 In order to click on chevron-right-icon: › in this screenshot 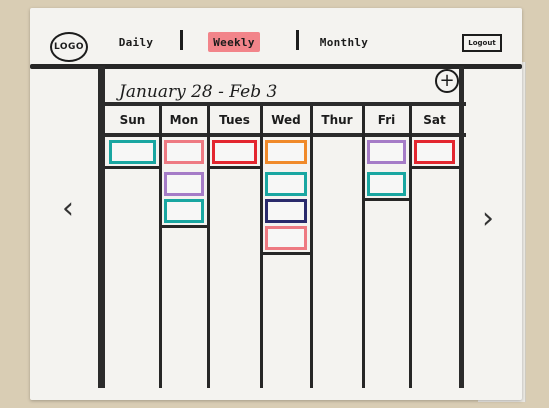, I will do `click(488, 219)`.